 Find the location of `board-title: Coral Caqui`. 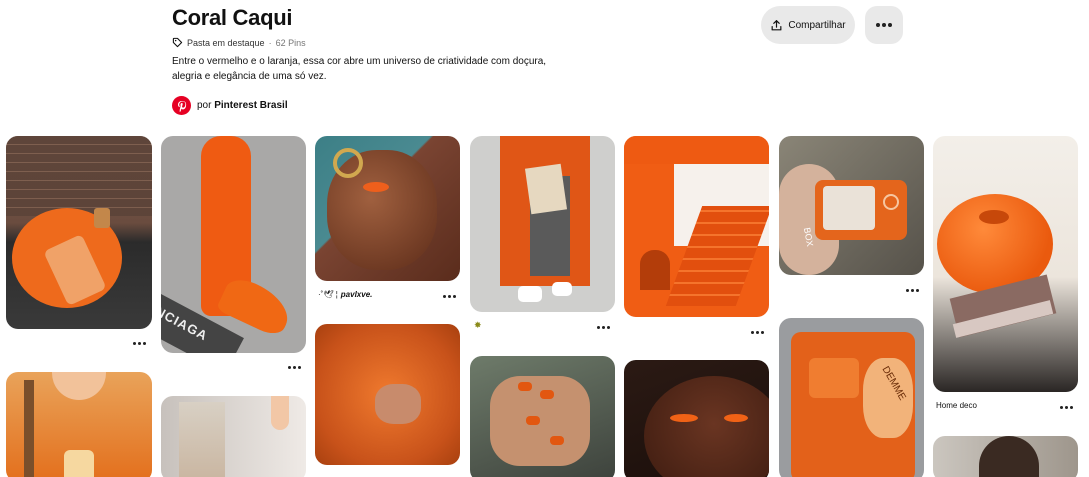

board-title: Coral Caqui is located at coordinates (232, 17).